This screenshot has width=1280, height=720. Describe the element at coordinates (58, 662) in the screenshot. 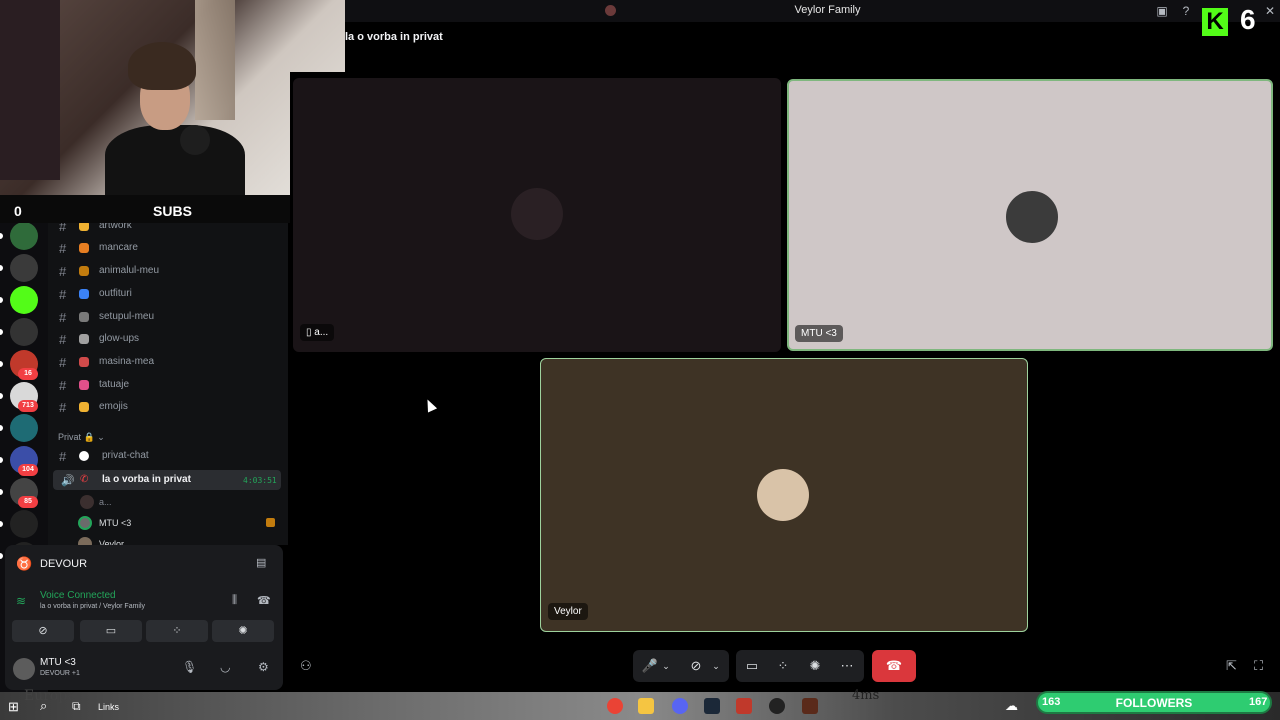

I see `user-name: MTU <3` at that location.